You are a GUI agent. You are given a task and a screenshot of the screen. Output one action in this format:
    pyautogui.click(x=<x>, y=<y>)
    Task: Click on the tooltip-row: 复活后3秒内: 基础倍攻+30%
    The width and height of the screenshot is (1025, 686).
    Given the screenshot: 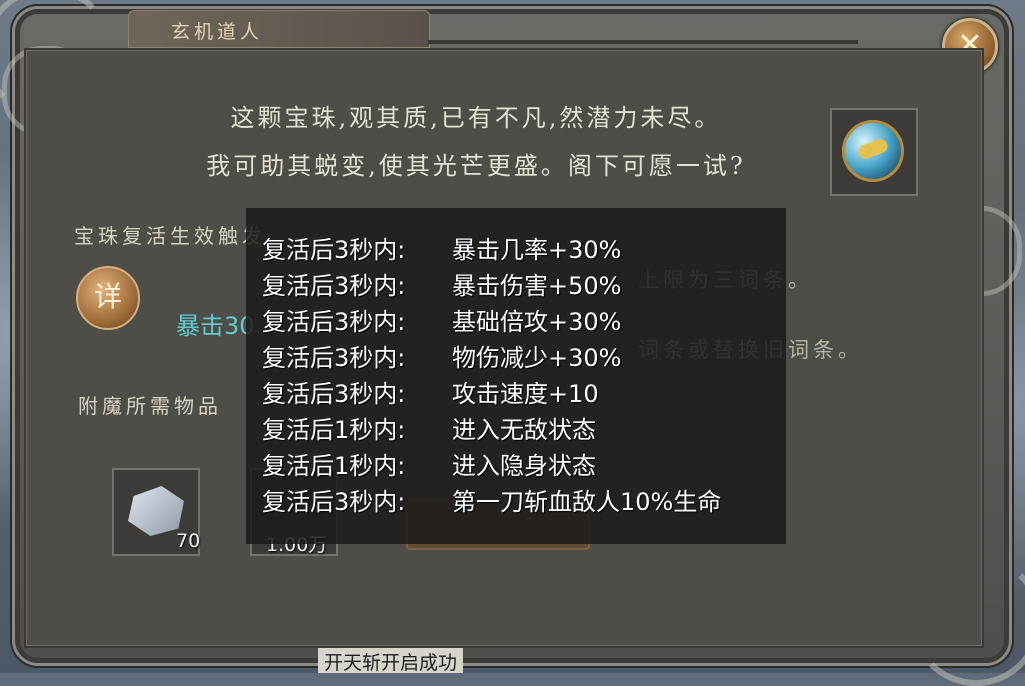 What is the action you would take?
    pyautogui.click(x=442, y=322)
    